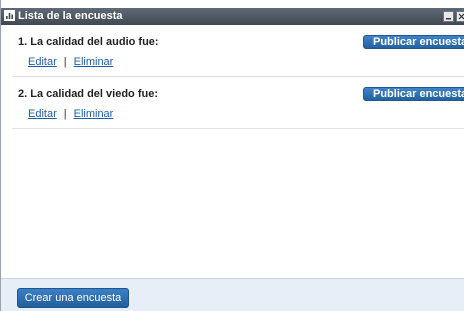  What do you see at coordinates (9, 15) in the screenshot?
I see `bar-chart-icon` at bounding box center [9, 15].